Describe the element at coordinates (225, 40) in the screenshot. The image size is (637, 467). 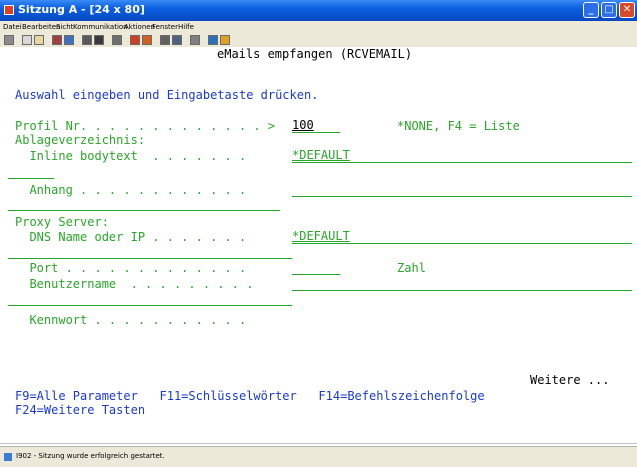
I see `edit-icon` at that location.